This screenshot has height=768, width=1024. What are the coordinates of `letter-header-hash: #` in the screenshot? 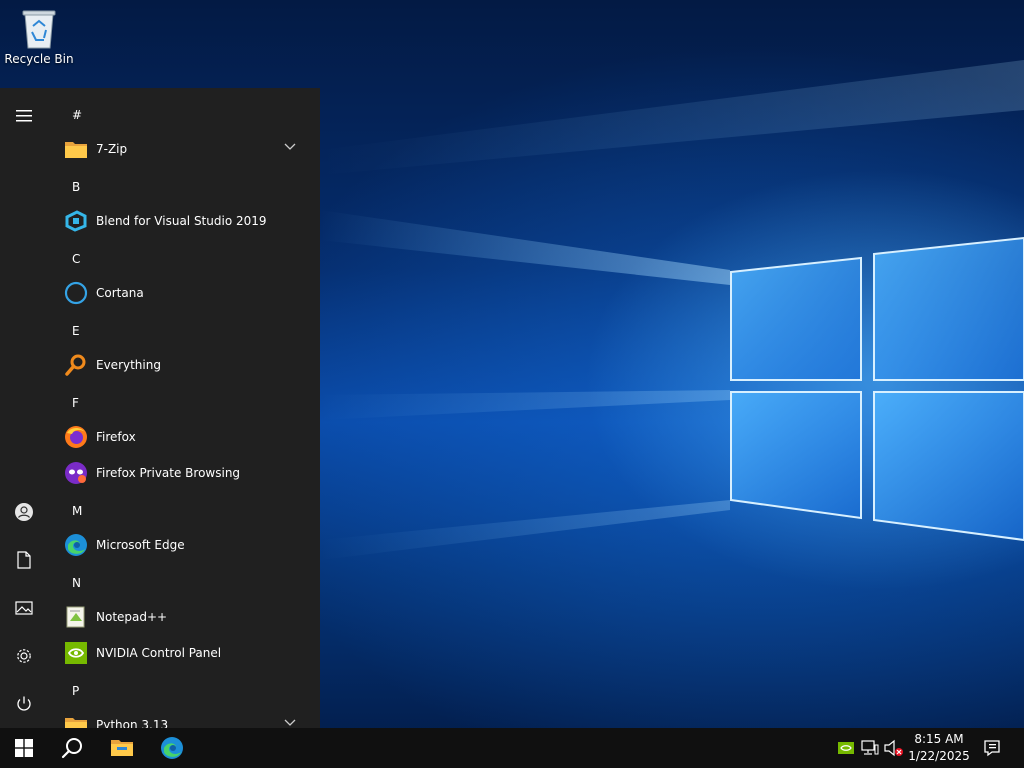 It's located at (77, 115).